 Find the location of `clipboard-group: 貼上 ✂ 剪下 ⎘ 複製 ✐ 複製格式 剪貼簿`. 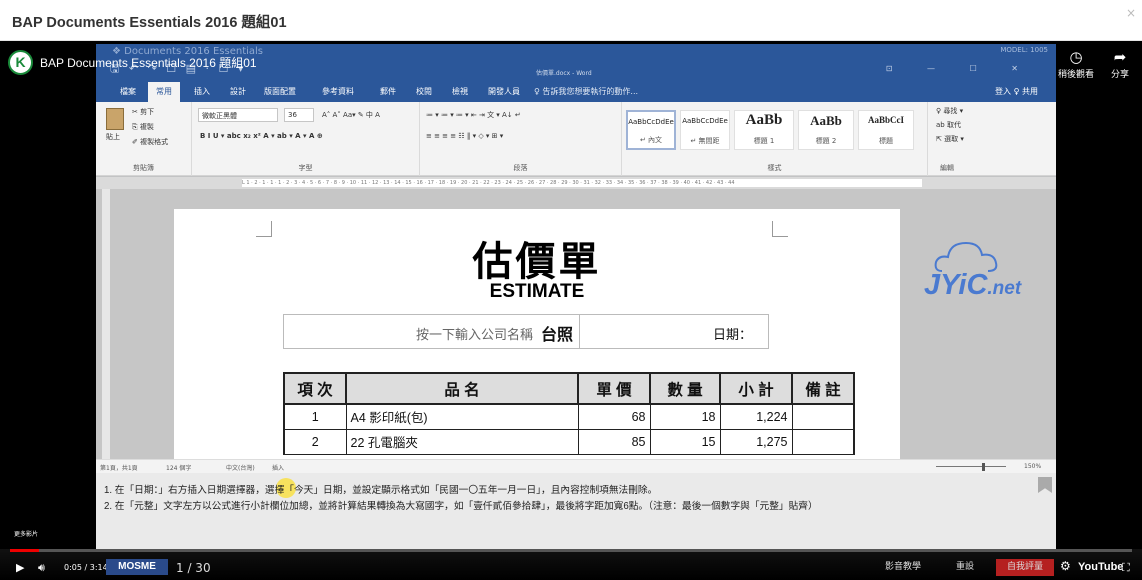

clipboard-group: 貼上 ✂ 剪下 ⎘ 複製 ✐ 複製格式 剪貼簿 is located at coordinates (144, 139).